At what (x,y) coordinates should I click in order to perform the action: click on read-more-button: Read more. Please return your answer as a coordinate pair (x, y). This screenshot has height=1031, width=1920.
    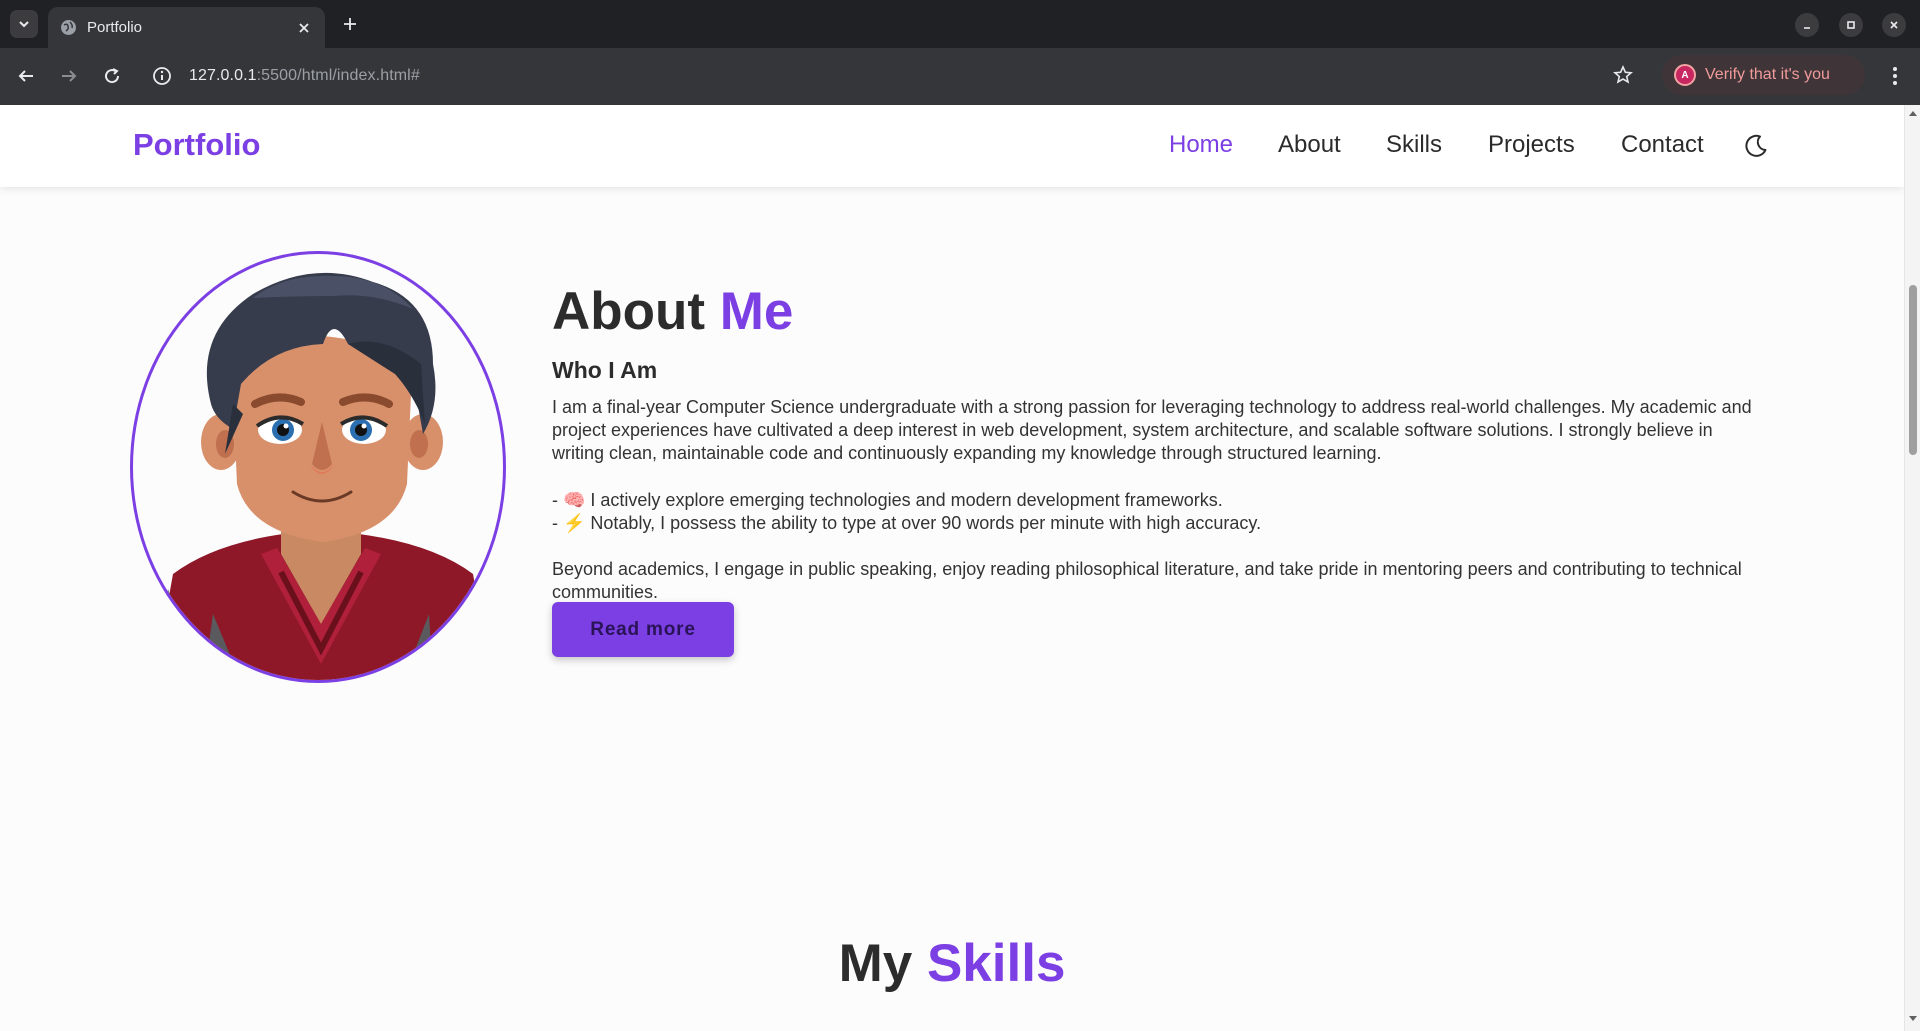
    Looking at the image, I should click on (643, 629).